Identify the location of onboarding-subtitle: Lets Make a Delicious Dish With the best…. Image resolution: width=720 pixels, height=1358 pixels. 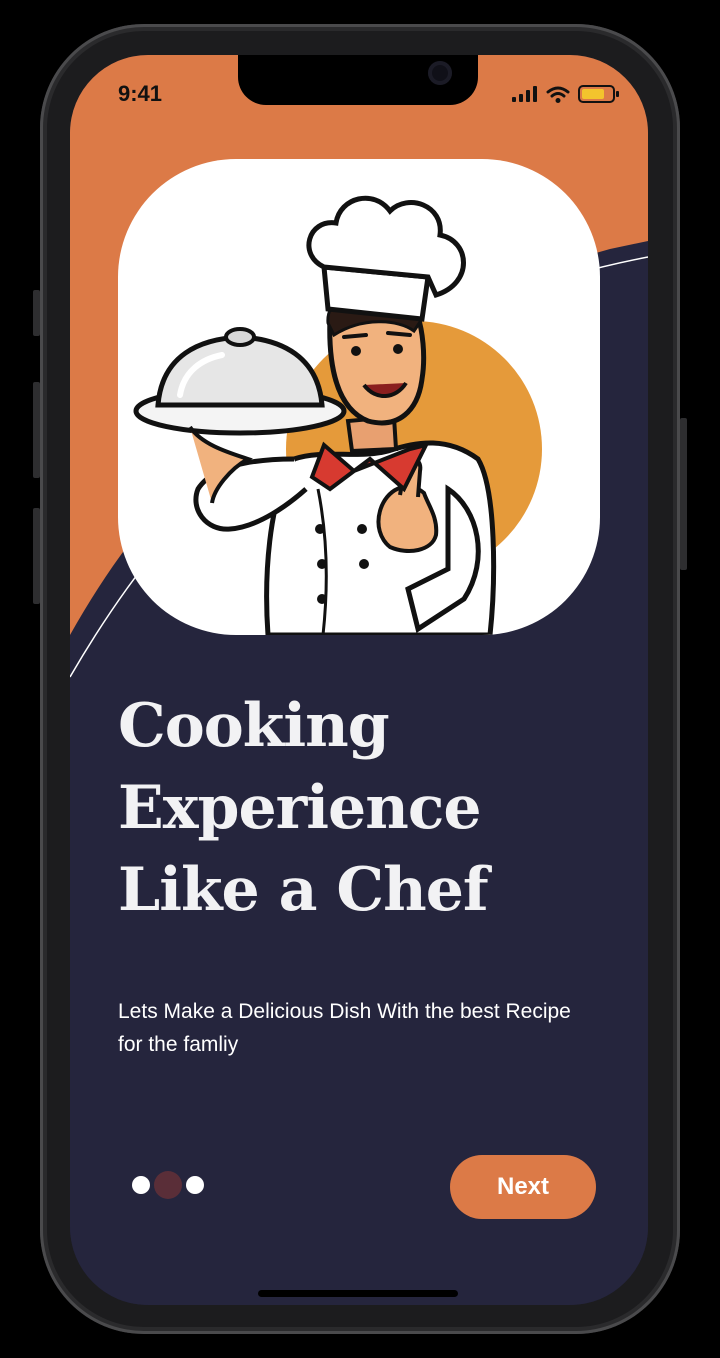
(344, 1028).